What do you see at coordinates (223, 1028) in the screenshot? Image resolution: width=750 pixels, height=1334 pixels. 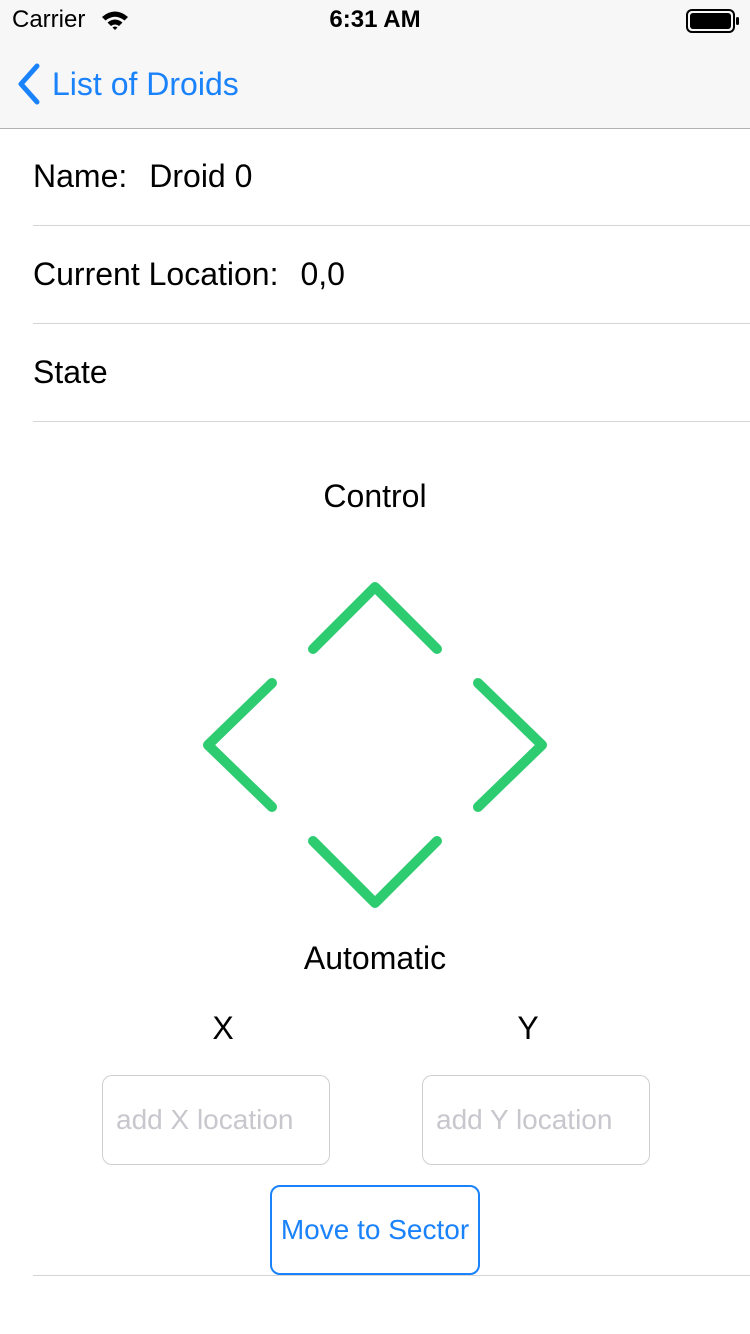 I see `x-label: X` at bounding box center [223, 1028].